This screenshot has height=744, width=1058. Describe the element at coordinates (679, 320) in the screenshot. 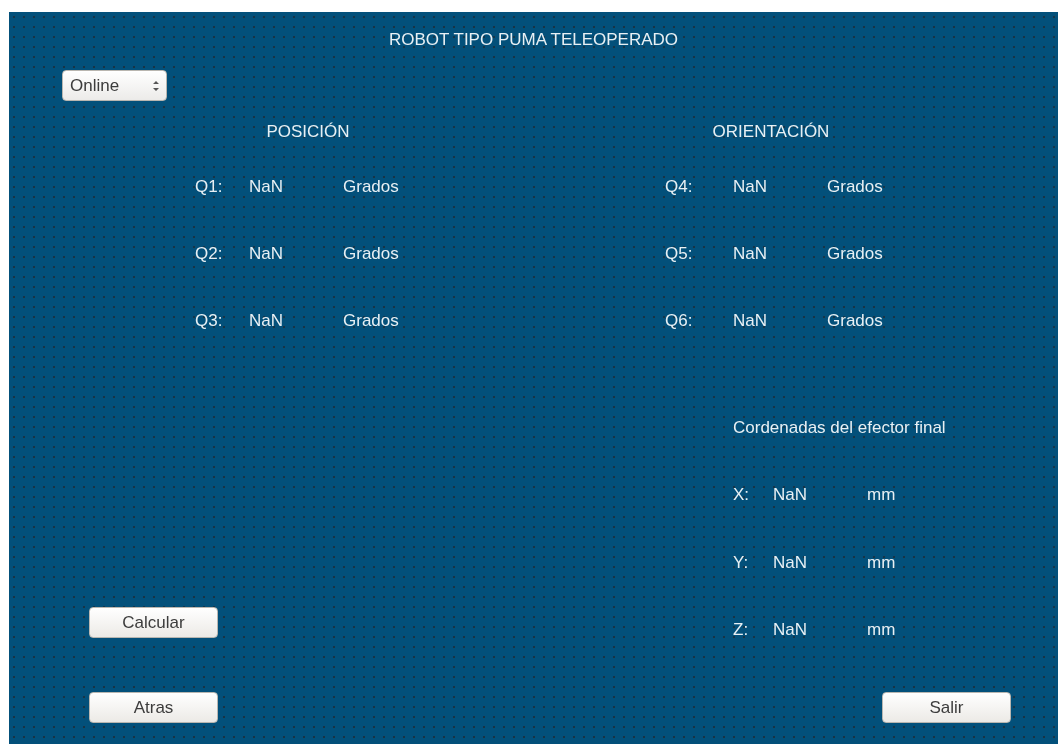

I see `joint-label: Q6:` at that location.